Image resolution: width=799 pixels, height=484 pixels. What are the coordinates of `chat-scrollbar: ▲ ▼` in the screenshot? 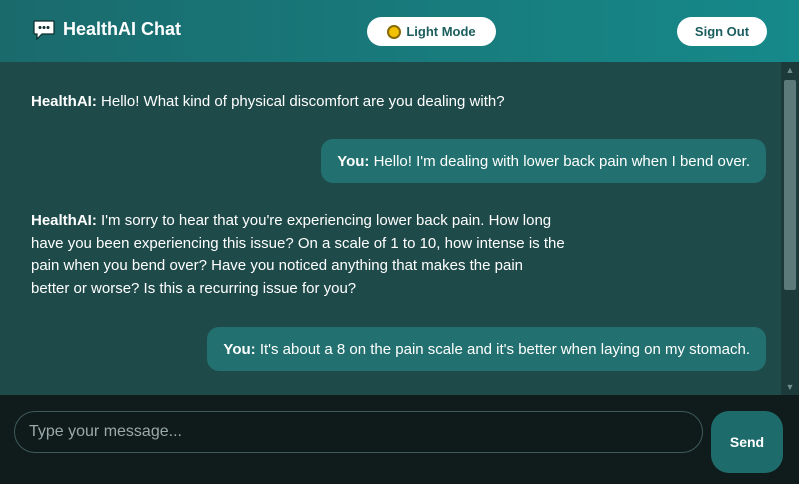 It's located at (790, 228).